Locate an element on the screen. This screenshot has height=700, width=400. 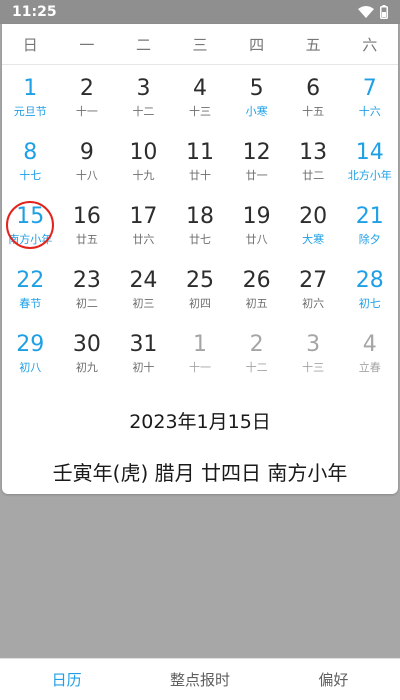
day-number: 20 is located at coordinates (313, 216).